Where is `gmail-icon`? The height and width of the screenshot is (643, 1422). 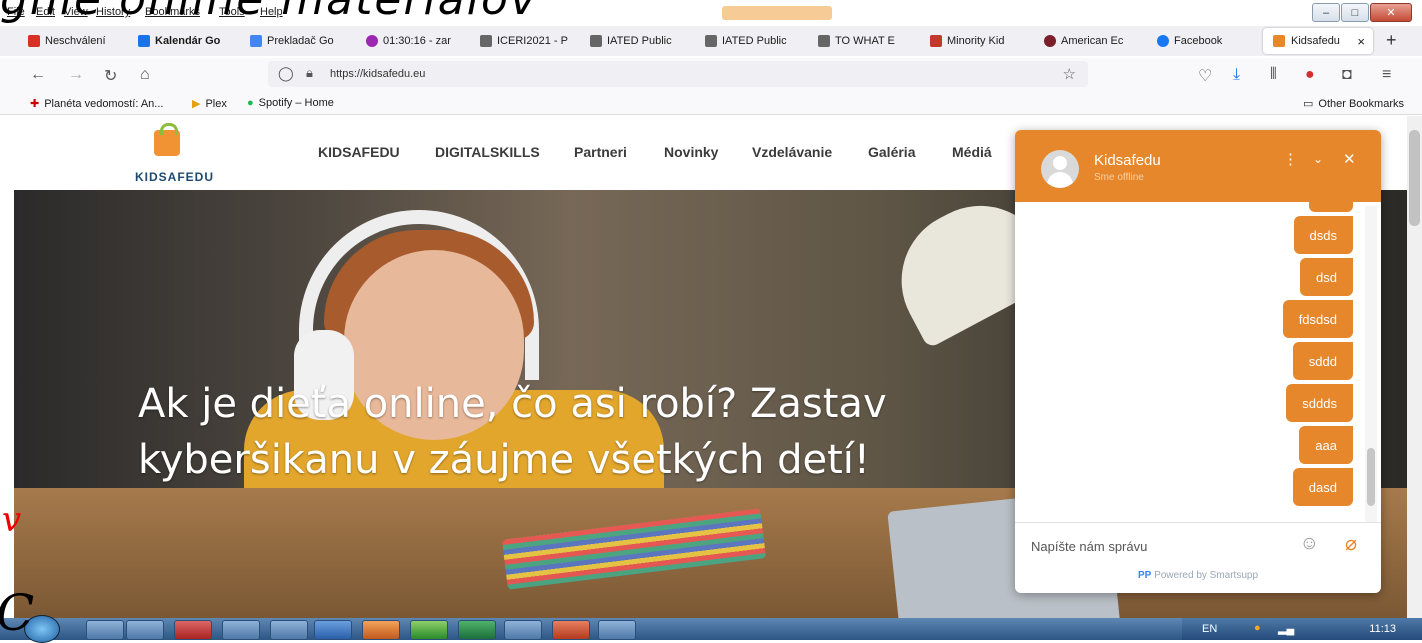 gmail-icon is located at coordinates (34, 41).